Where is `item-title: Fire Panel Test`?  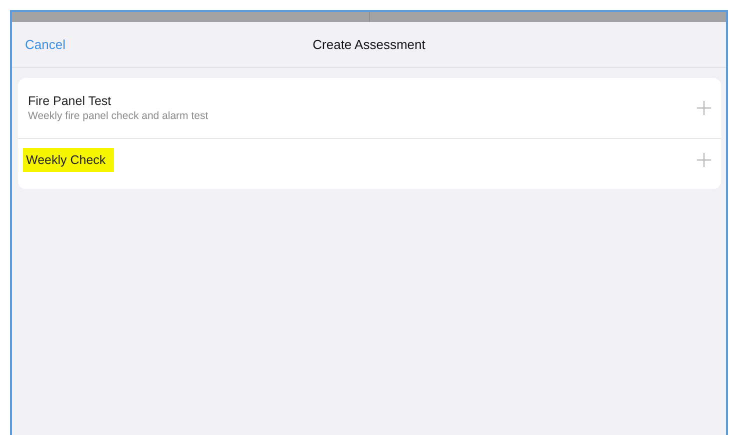 item-title: Fire Panel Test is located at coordinates (70, 101).